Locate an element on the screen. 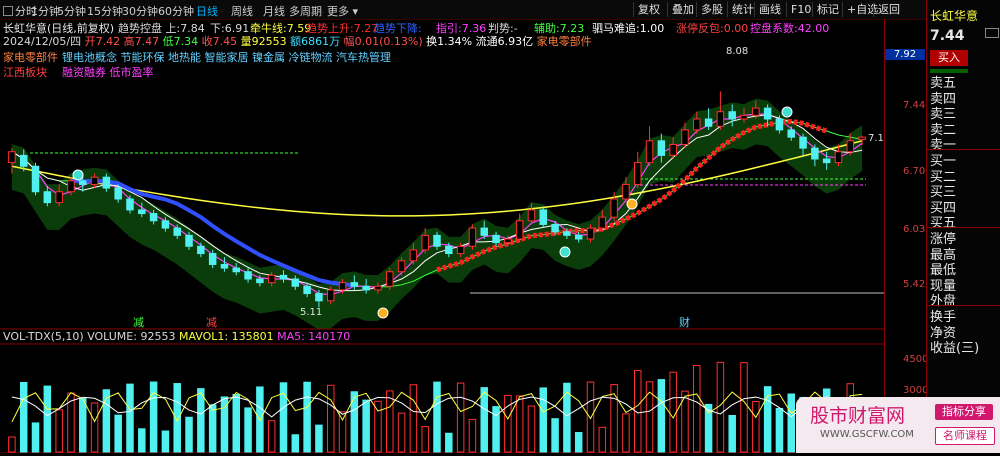  toolbar-button-5: F10 is located at coordinates (800, 9).